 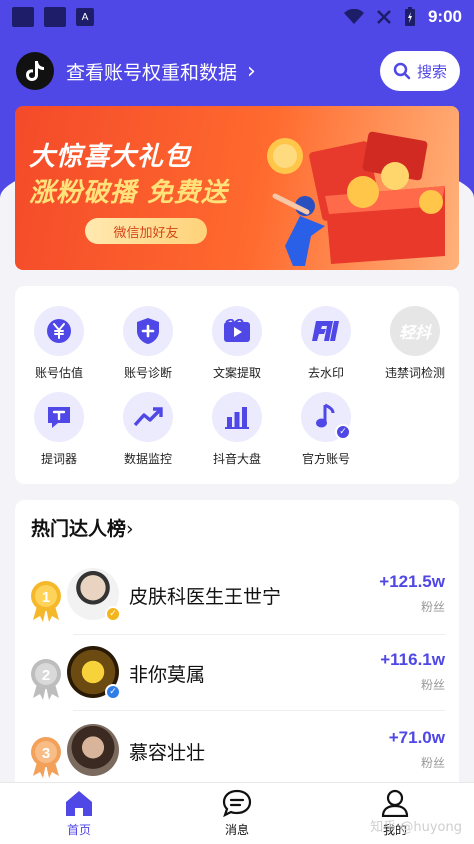 I want to click on hot-creators-title: 热门达人榜›, so click(x=82, y=527).